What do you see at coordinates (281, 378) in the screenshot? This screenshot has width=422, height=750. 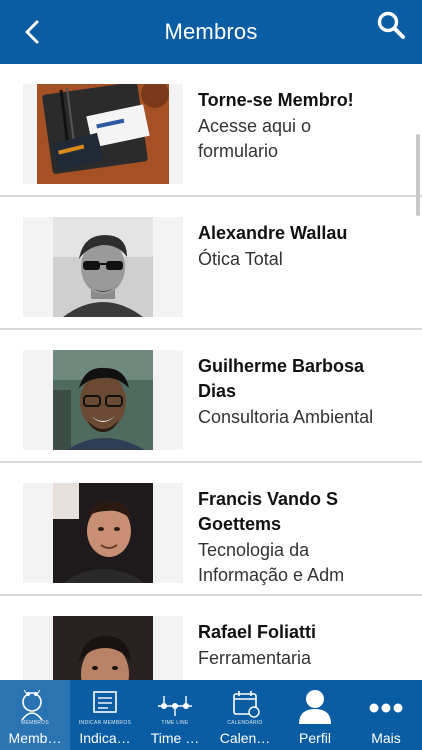 I see `member-name: Guilherme Barbosa Dias` at bounding box center [281, 378].